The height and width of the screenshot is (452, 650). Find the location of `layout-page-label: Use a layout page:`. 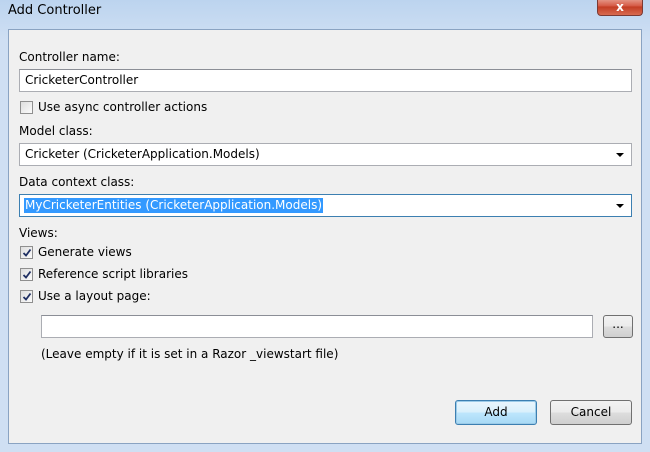

layout-page-label: Use a layout page: is located at coordinates (94, 296).